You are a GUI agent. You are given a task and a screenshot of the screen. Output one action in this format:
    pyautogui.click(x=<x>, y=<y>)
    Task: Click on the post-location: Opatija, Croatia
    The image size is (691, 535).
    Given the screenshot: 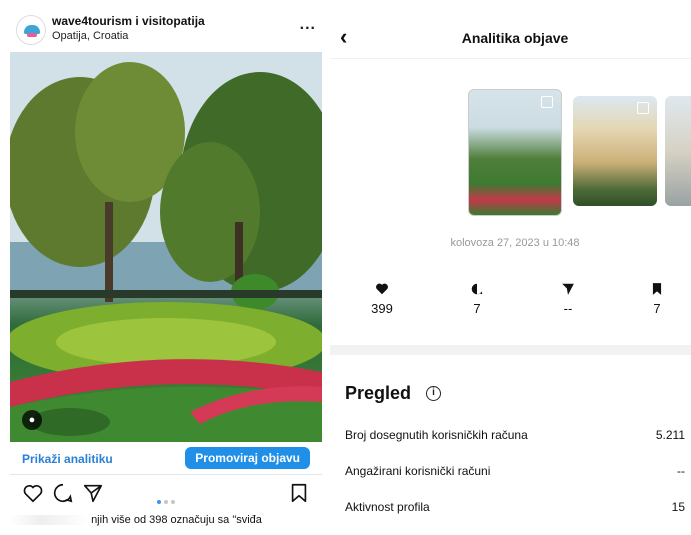 What is the action you would take?
    pyautogui.click(x=90, y=36)
    